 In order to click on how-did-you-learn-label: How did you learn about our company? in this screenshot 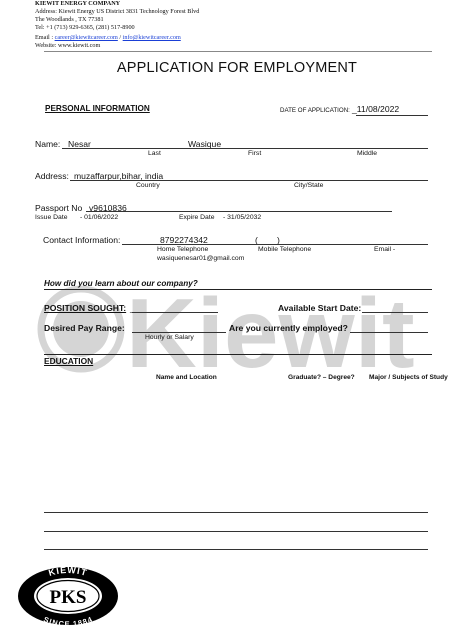, I will do `click(121, 283)`.